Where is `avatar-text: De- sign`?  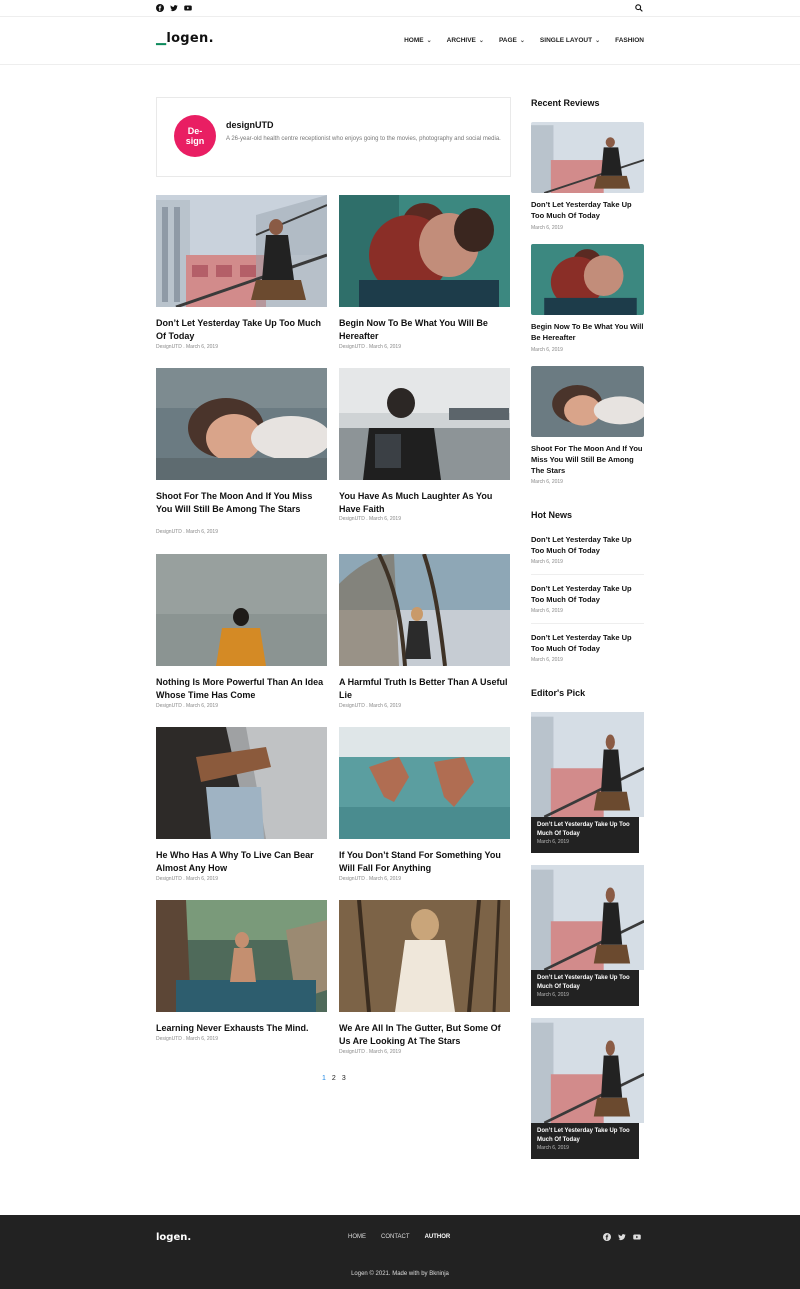 avatar-text: De- sign is located at coordinates (195, 136).